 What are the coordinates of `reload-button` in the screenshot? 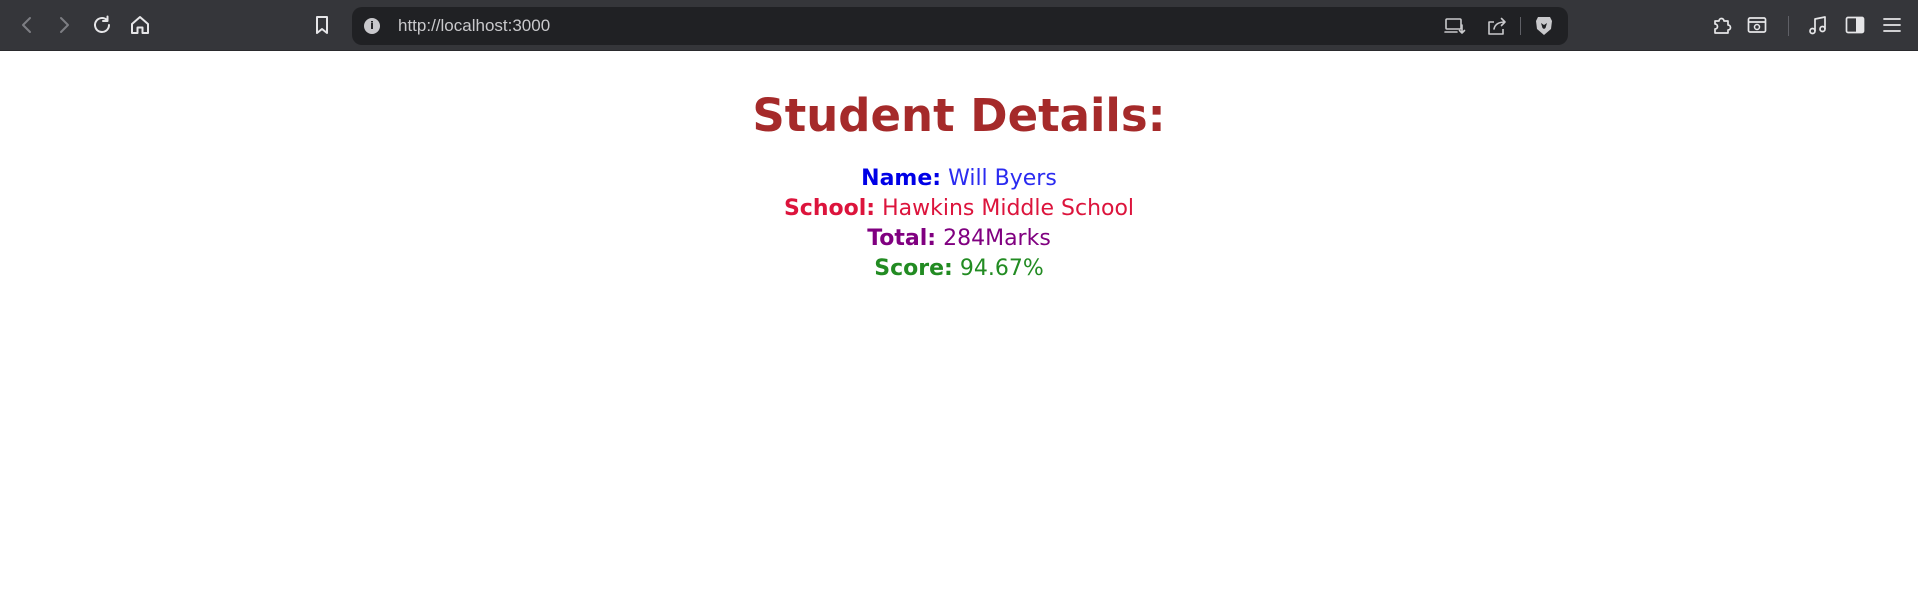 It's located at (102, 25).